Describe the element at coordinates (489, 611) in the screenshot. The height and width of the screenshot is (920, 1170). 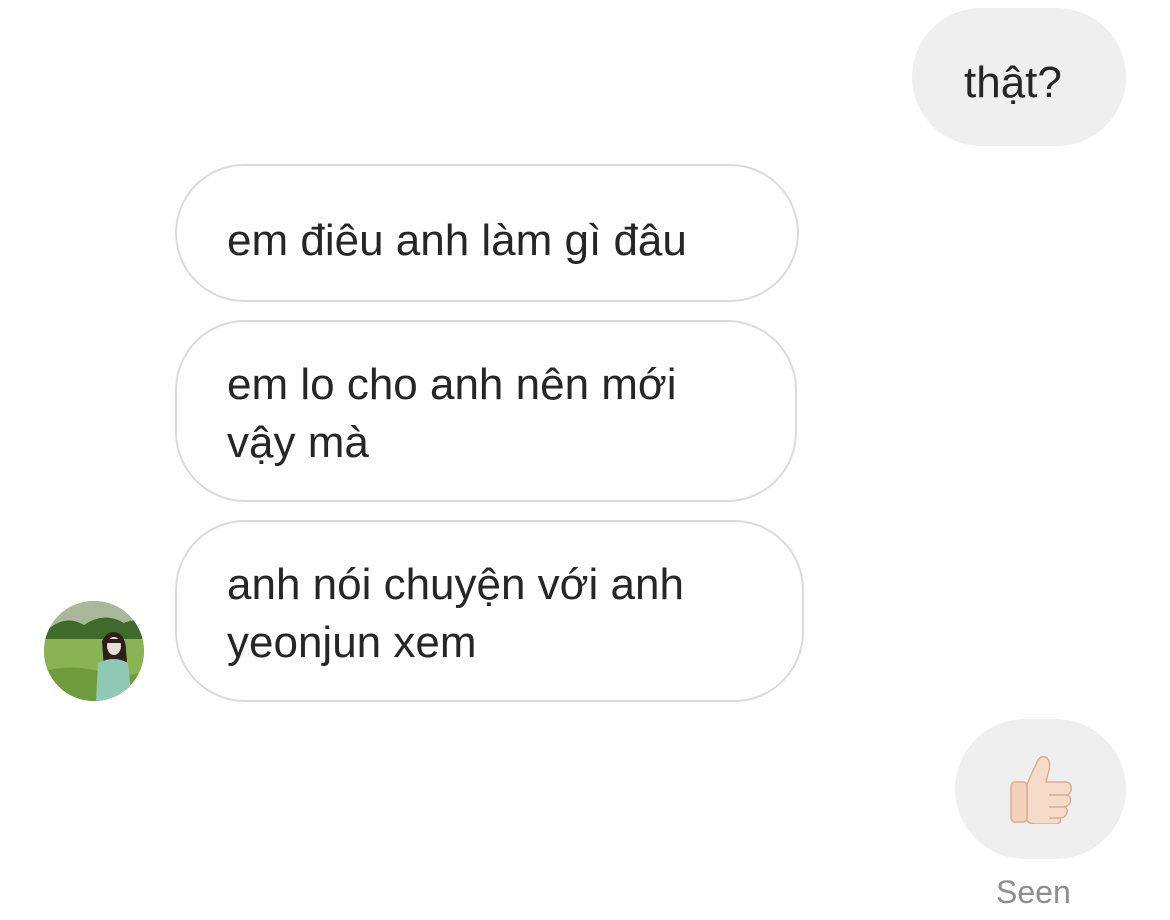
I see `incoming-message-bubble: anh nói chuyện với anh yeonjun xem` at that location.